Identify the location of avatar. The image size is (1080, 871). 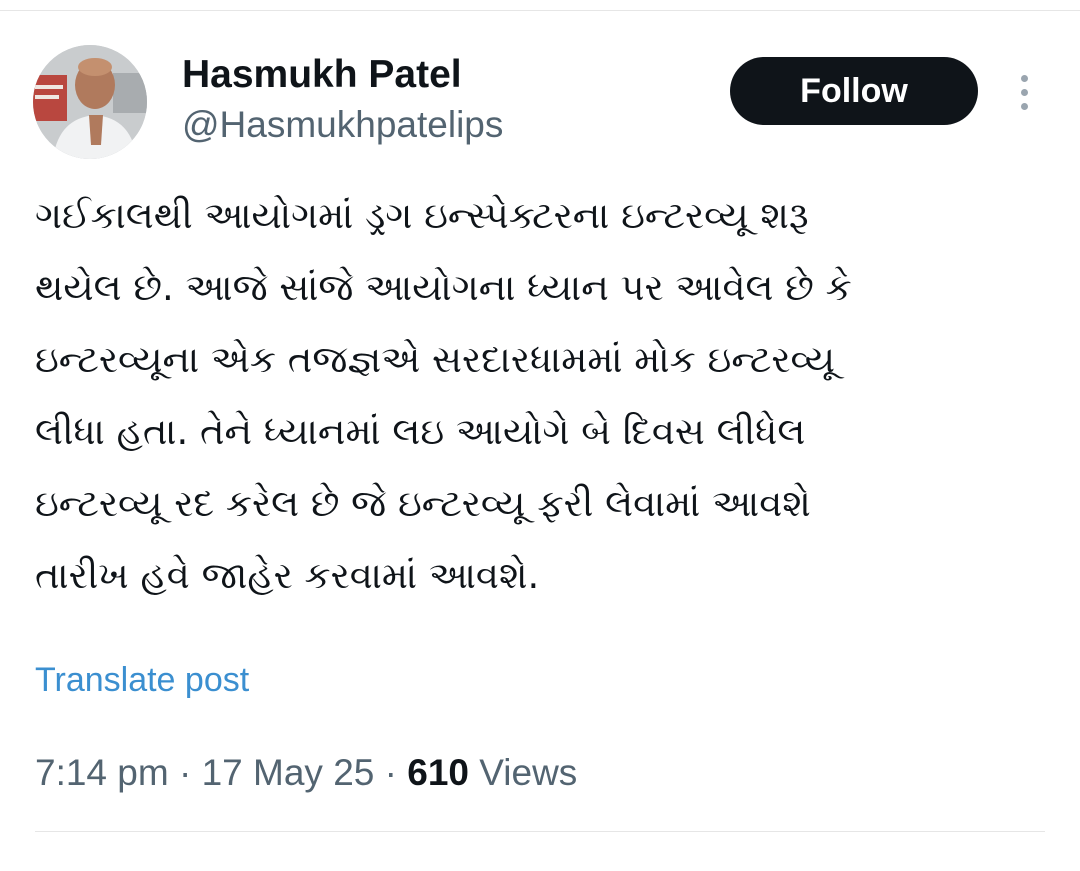
(90, 102).